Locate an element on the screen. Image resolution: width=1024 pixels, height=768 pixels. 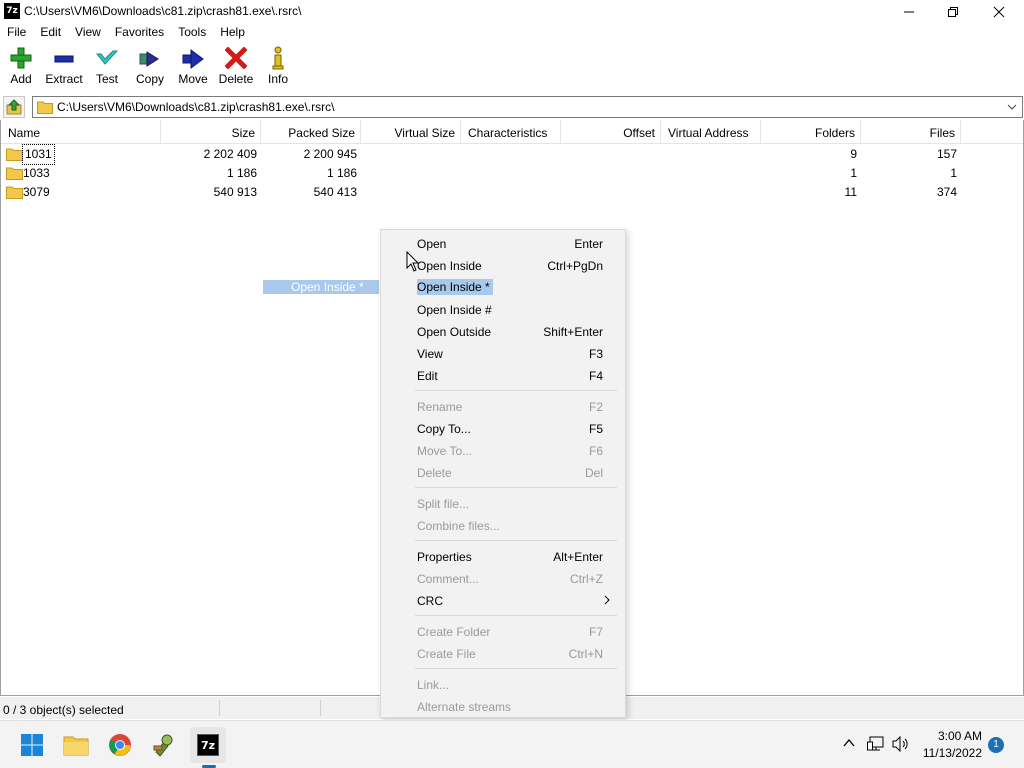
minimize-button is located at coordinates (909, 11).